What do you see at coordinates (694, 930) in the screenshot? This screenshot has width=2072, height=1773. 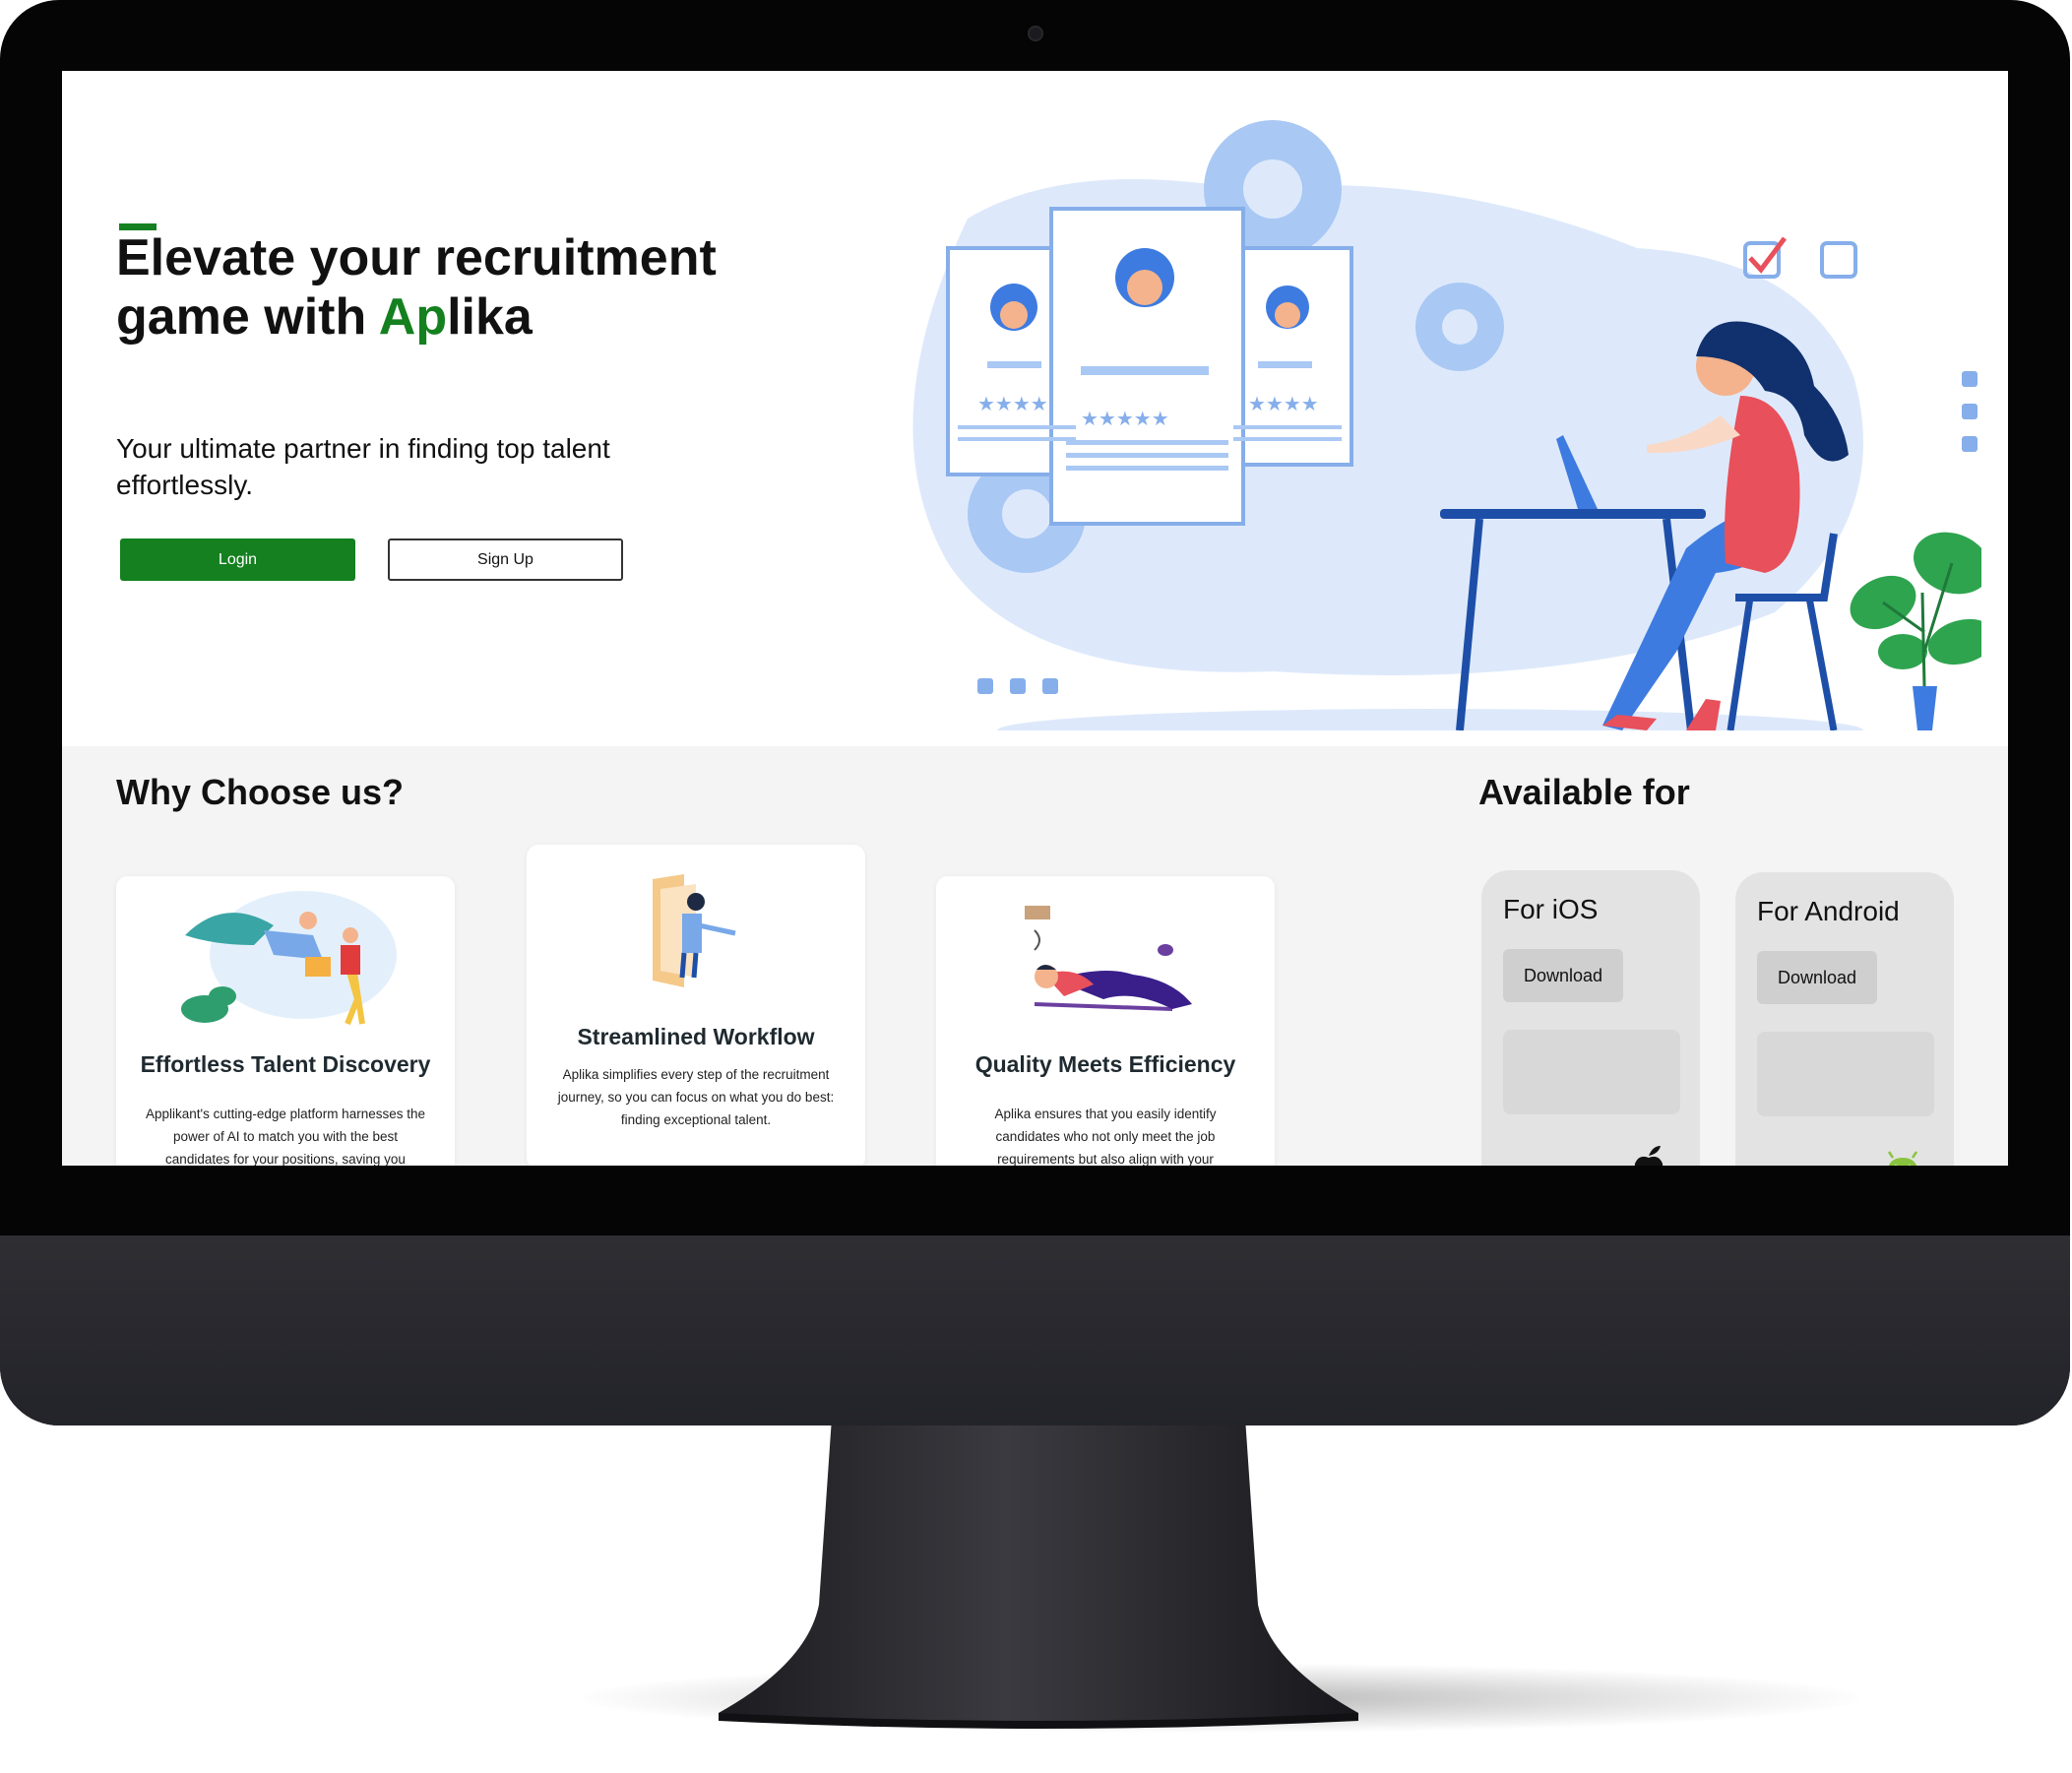 I see `person-in-frame-illustration` at bounding box center [694, 930].